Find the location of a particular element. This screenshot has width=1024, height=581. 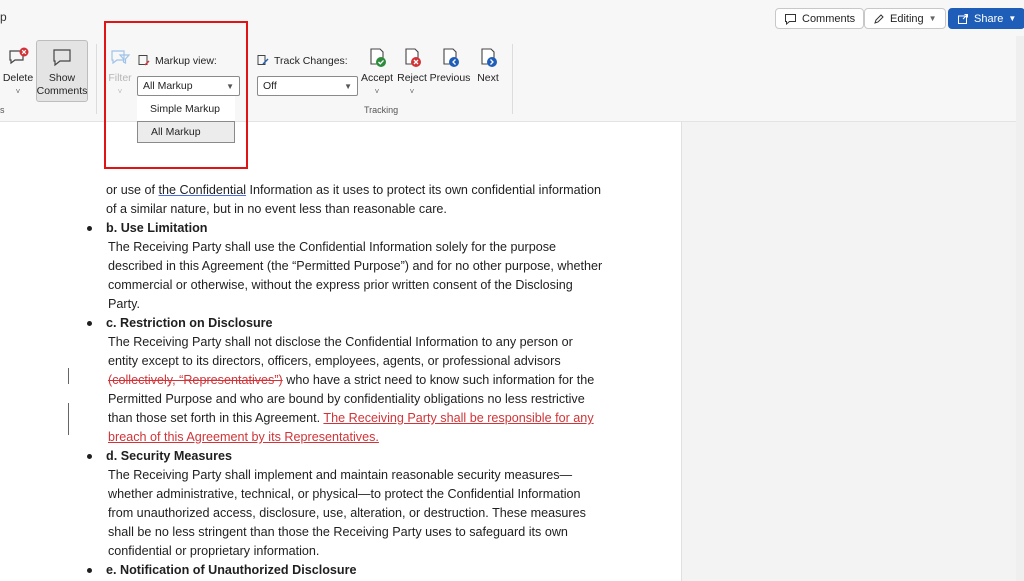

editing-mode-label: Editing is located at coordinates (907, 18).